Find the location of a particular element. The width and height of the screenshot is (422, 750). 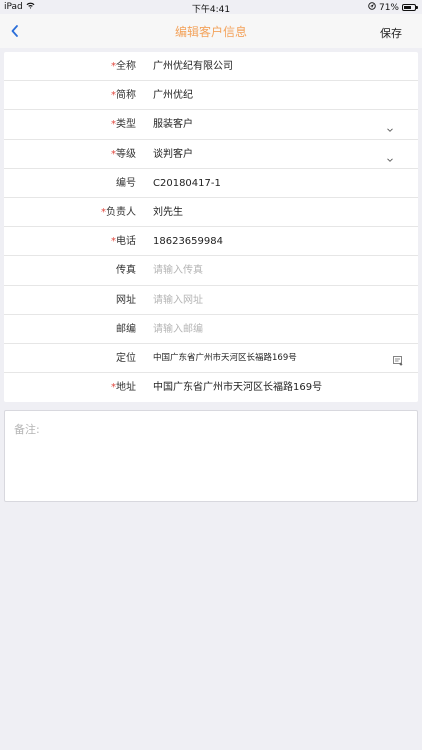

form-row-type: *类型 服装客户 is located at coordinates (211, 125).